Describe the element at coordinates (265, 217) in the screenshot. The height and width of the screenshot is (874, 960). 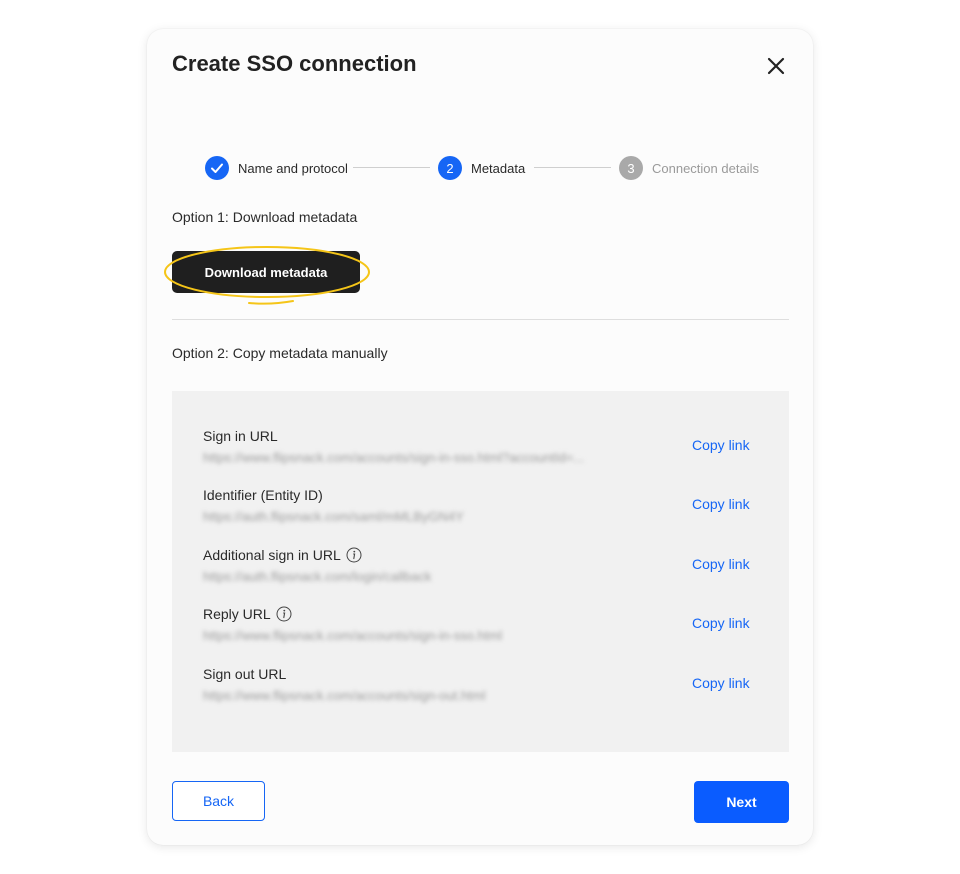
I see `option-1-title: Option 1: Download metadata` at that location.